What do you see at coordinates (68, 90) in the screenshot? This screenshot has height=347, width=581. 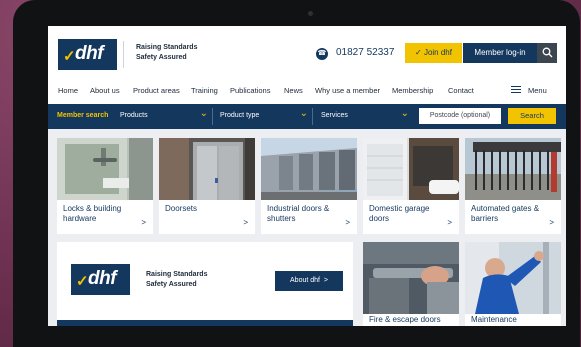 I see `nav-item-home: Home` at bounding box center [68, 90].